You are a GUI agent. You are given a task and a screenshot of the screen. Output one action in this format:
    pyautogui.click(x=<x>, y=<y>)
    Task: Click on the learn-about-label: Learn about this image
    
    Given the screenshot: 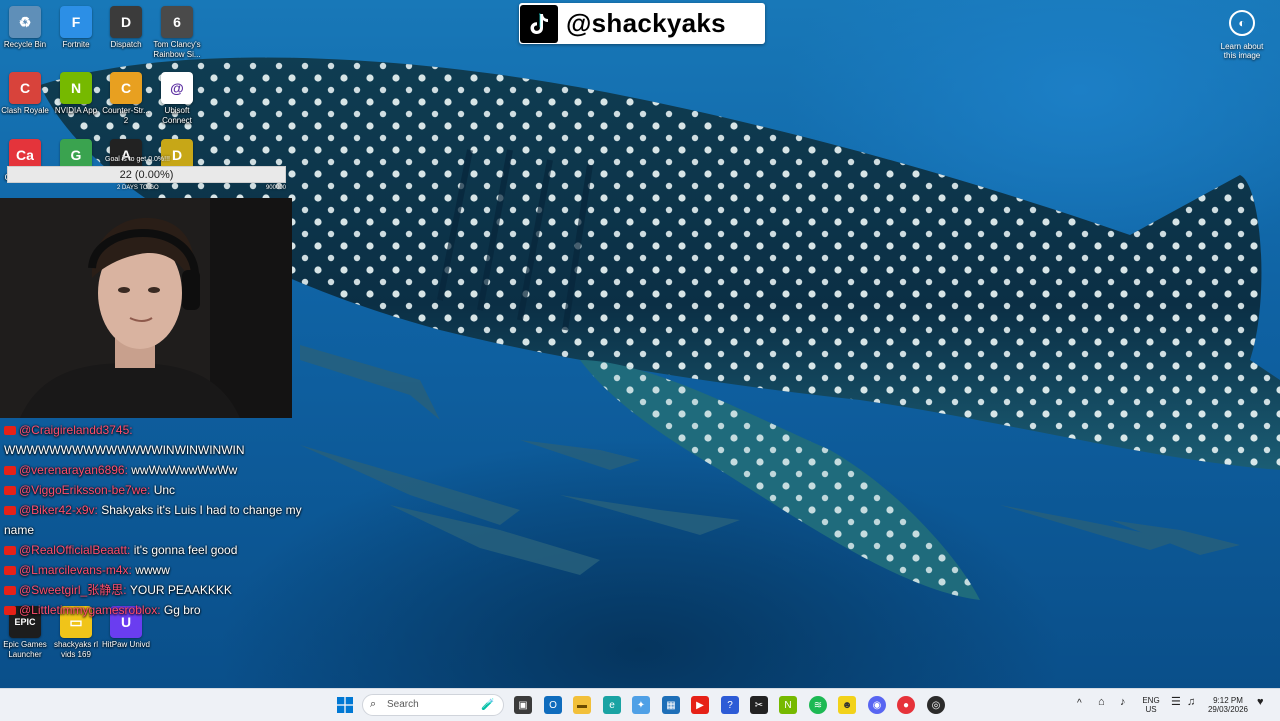 What is the action you would take?
    pyautogui.click(x=1242, y=51)
    